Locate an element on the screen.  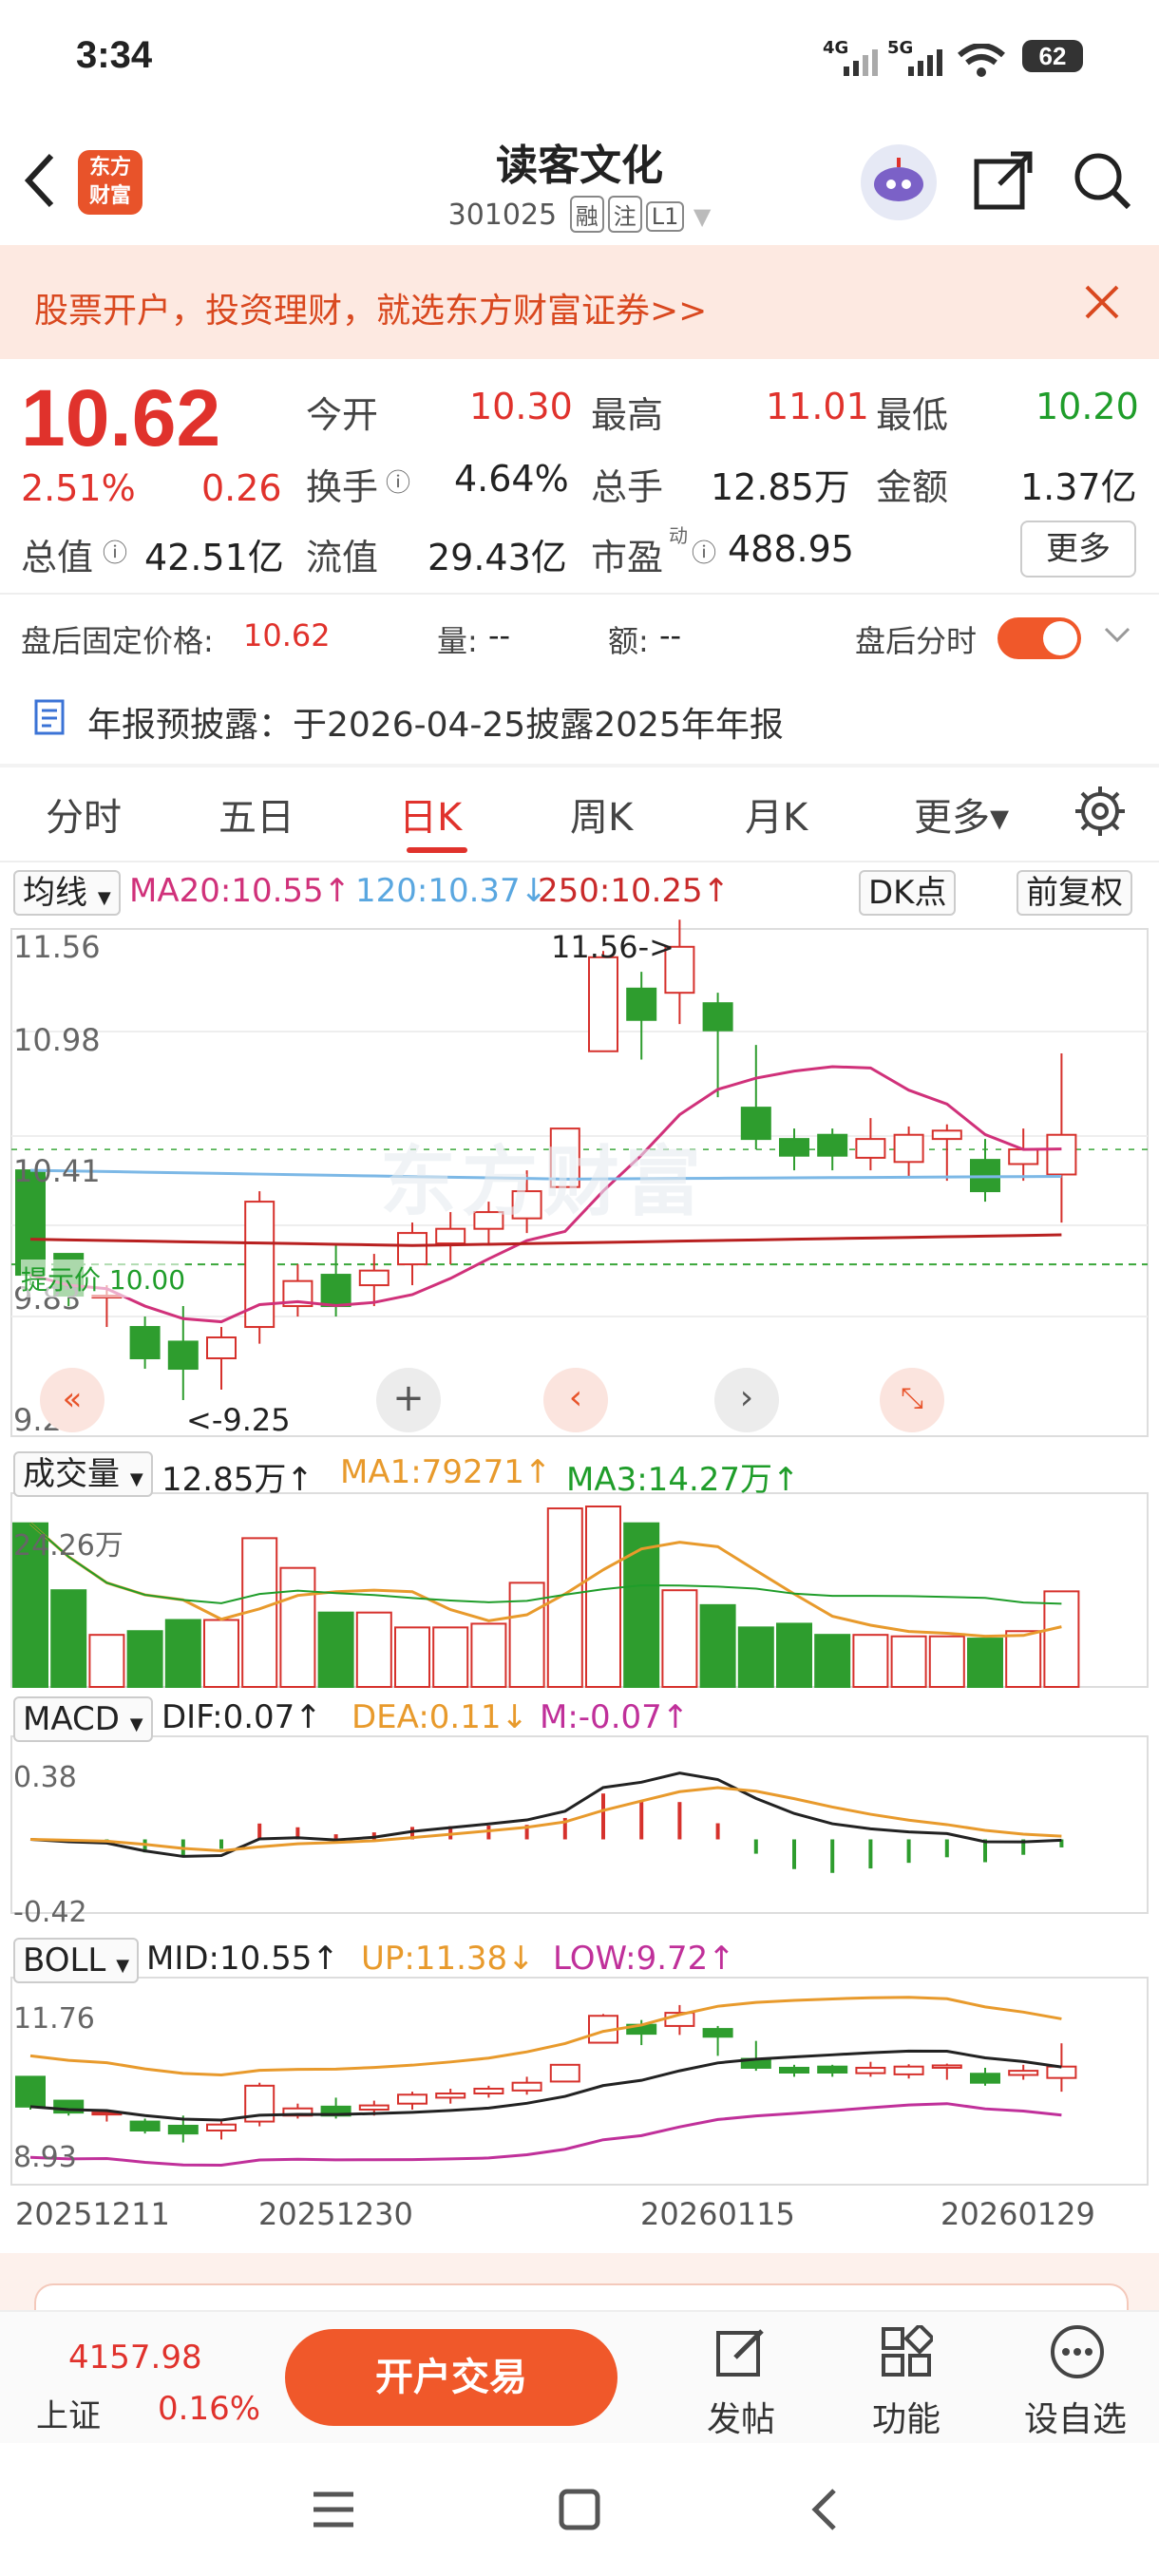
ma120-value: 120:10.37↓ is located at coordinates (451, 891).